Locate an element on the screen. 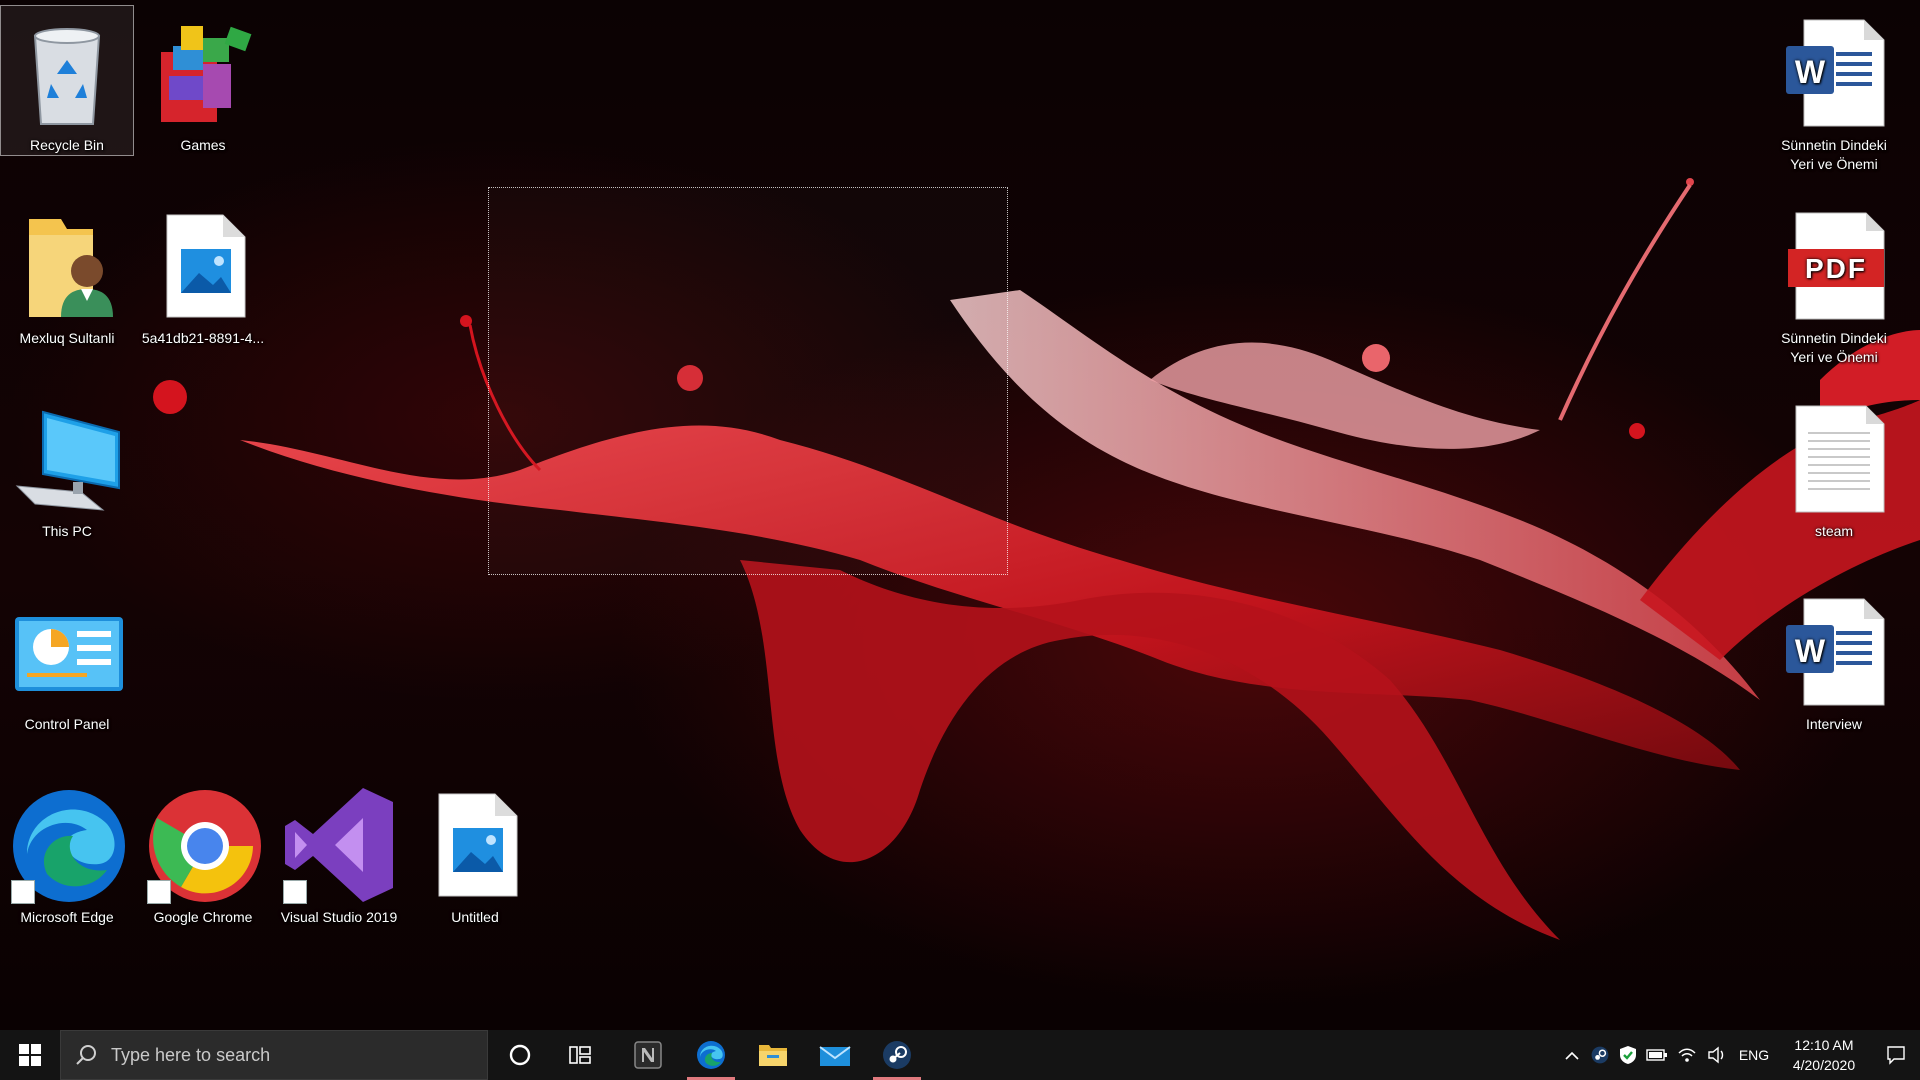 Image resolution: width=1920 pixels, height=1080 pixels. desktop-icon-user-folder: Mexluq Sultanli is located at coordinates (67, 273).